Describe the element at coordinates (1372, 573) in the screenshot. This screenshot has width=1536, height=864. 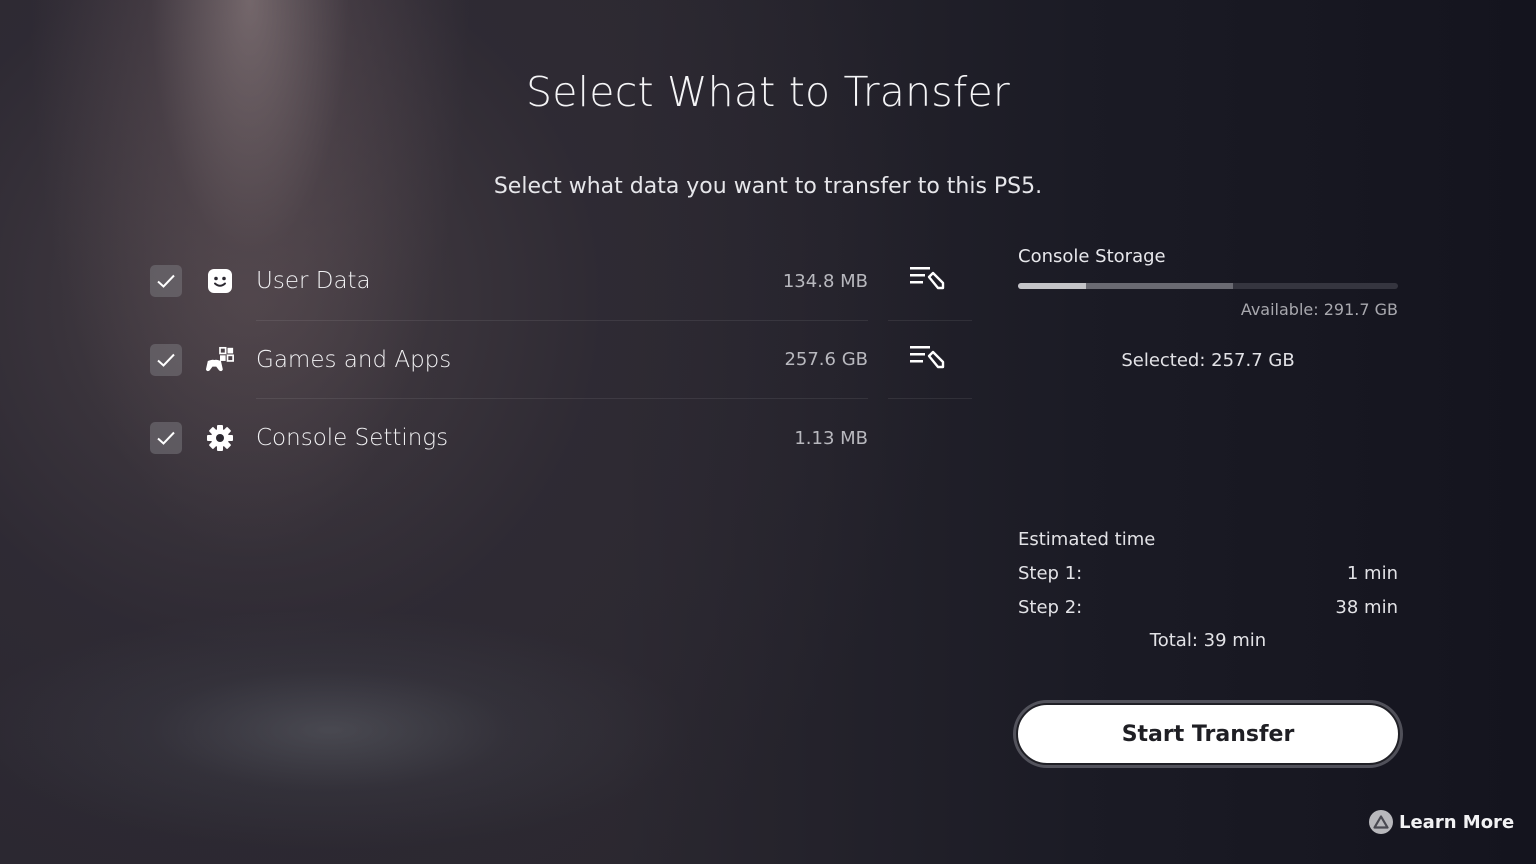
I see `step-value: 1 min` at that location.